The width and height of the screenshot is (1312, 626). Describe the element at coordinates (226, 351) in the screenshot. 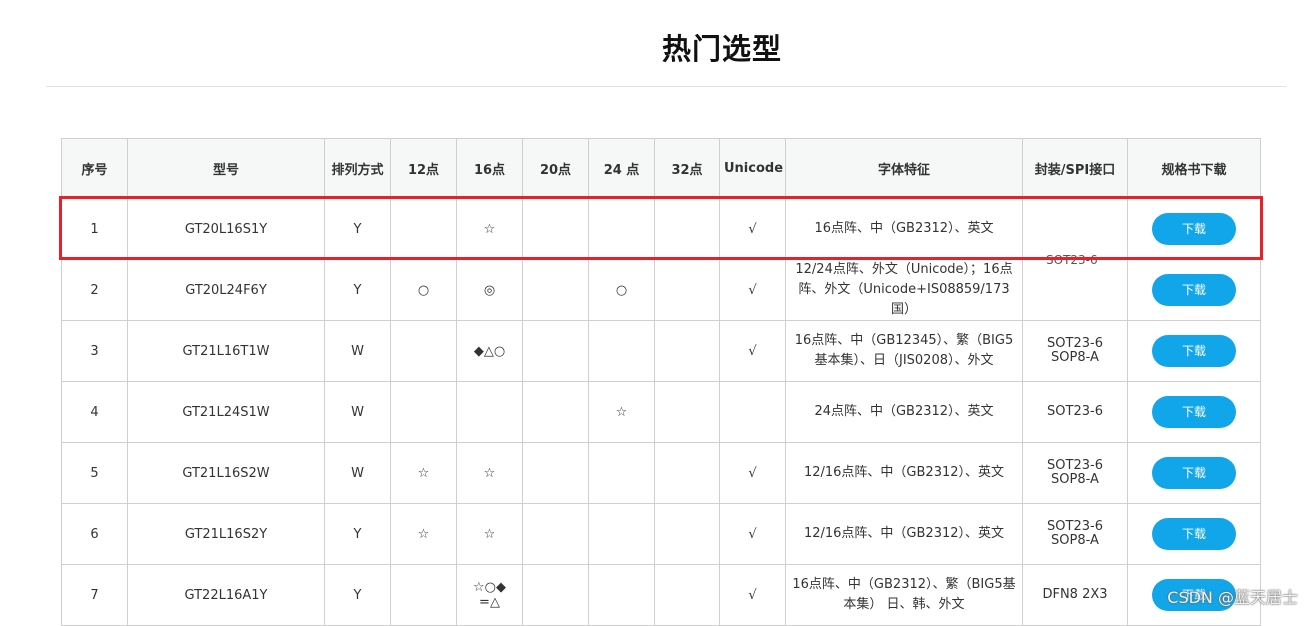

I see `row-model: GT21L16T1W` at that location.